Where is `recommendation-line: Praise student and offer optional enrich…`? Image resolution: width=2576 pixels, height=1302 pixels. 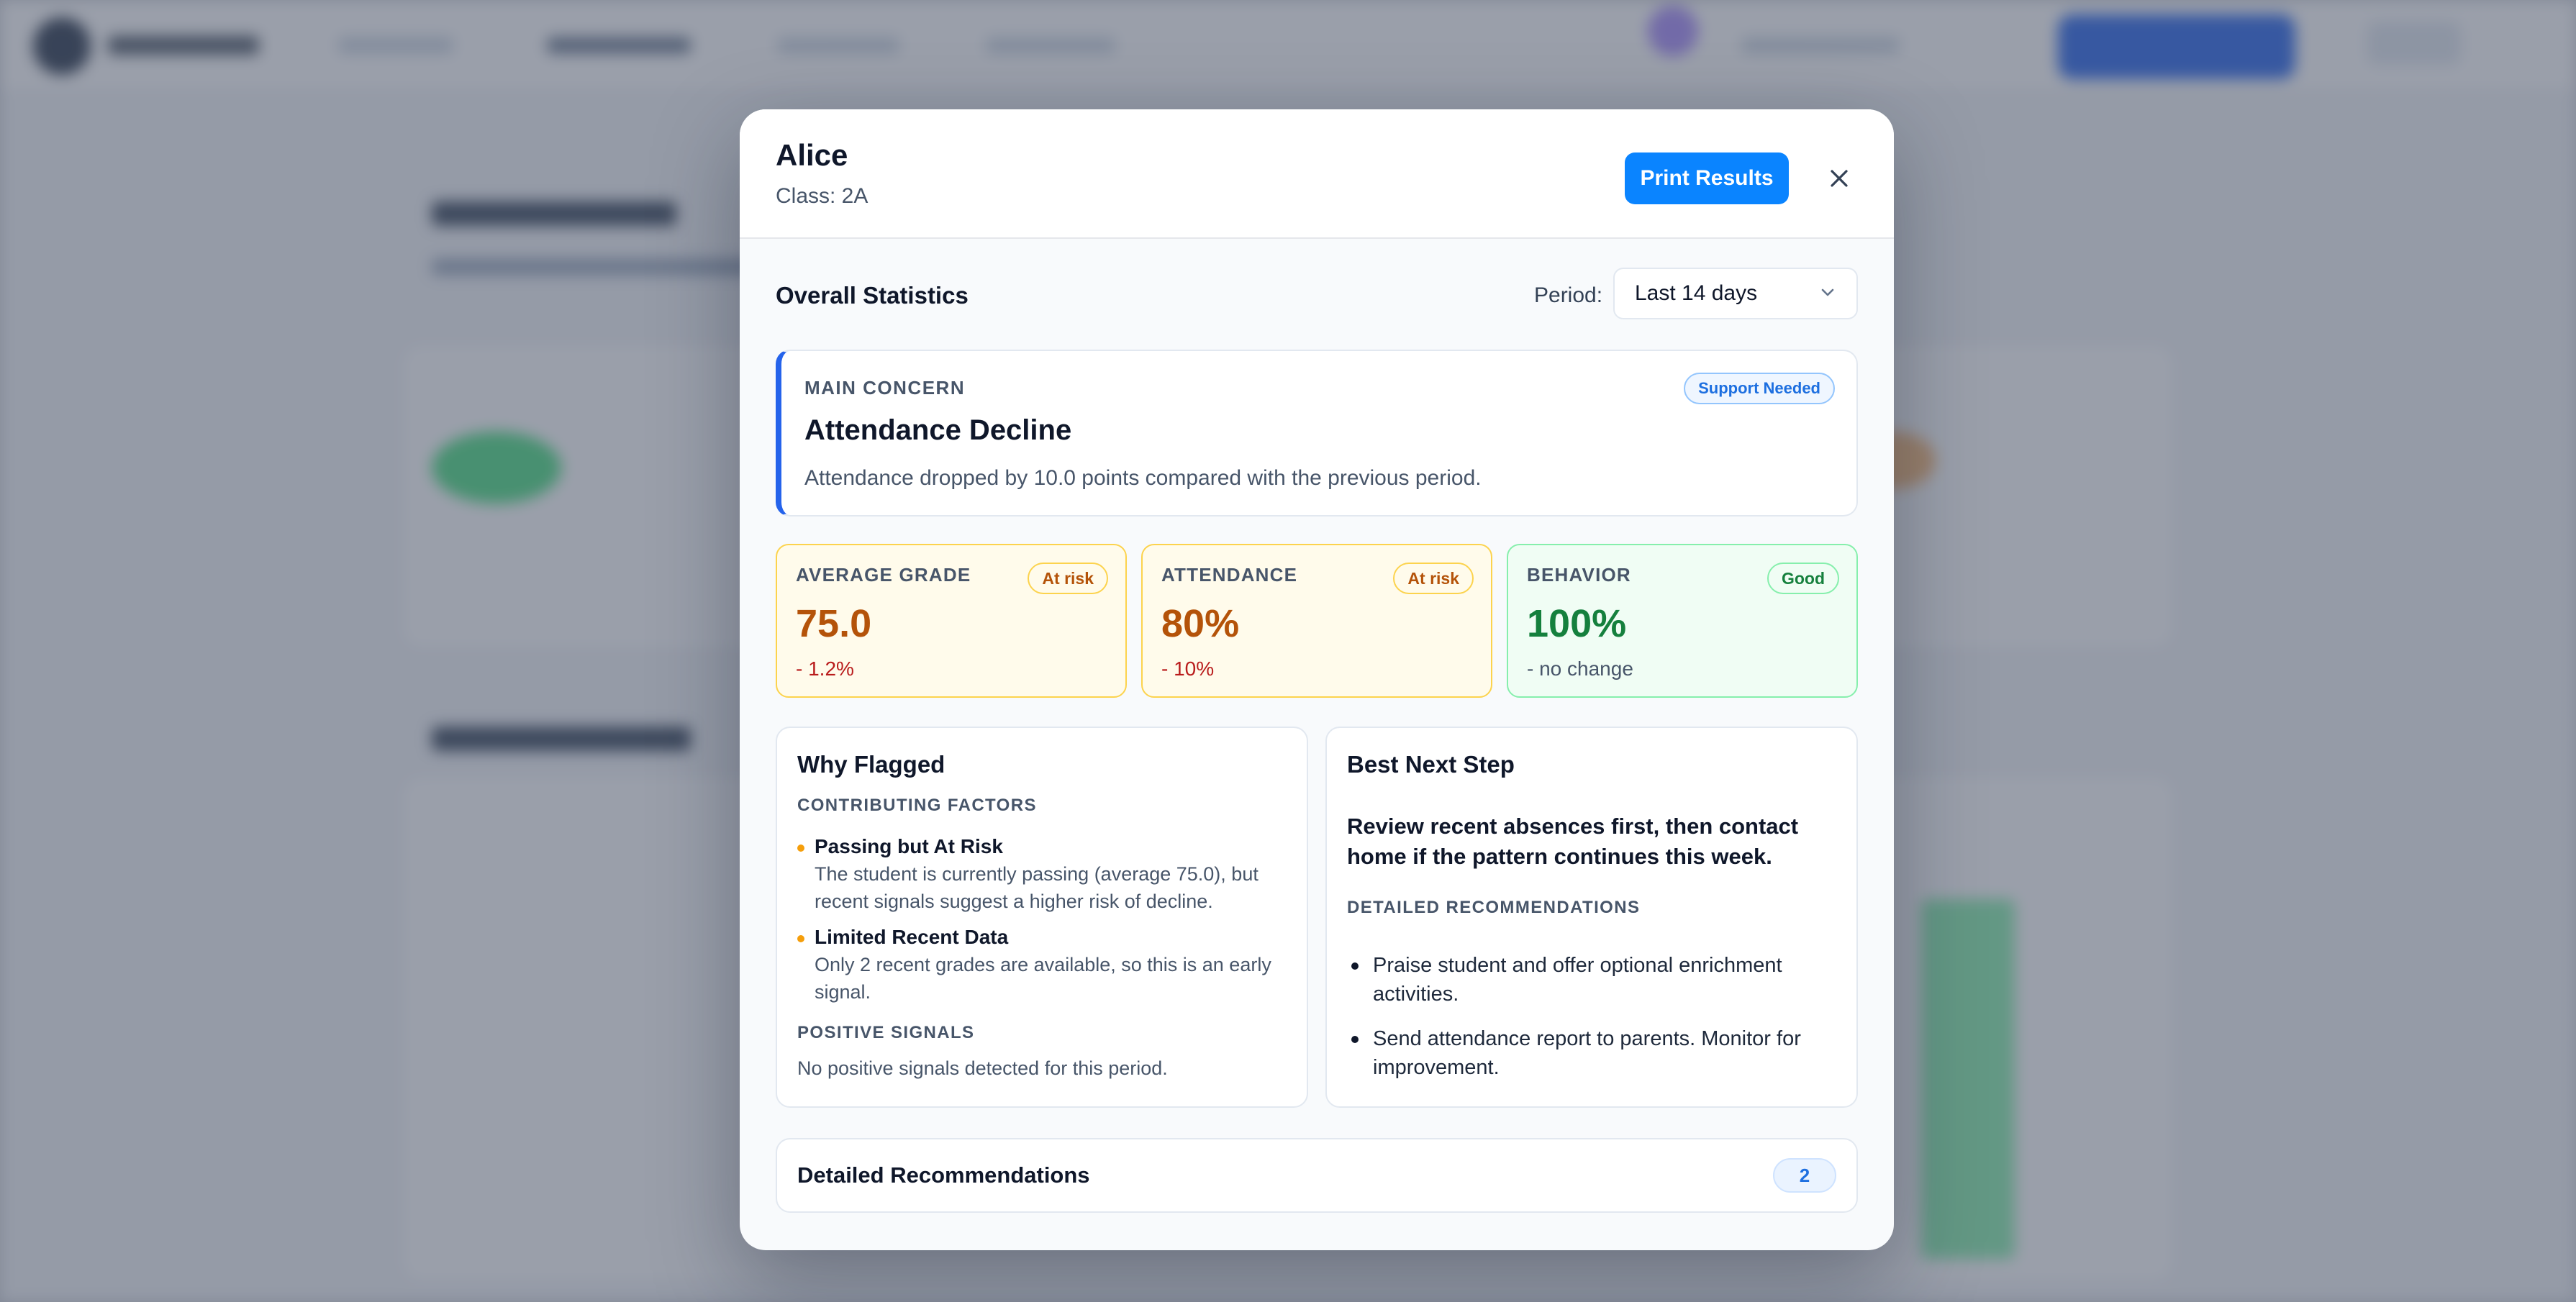
recommendation-line: Praise student and offer optional enrich… is located at coordinates (1577, 965).